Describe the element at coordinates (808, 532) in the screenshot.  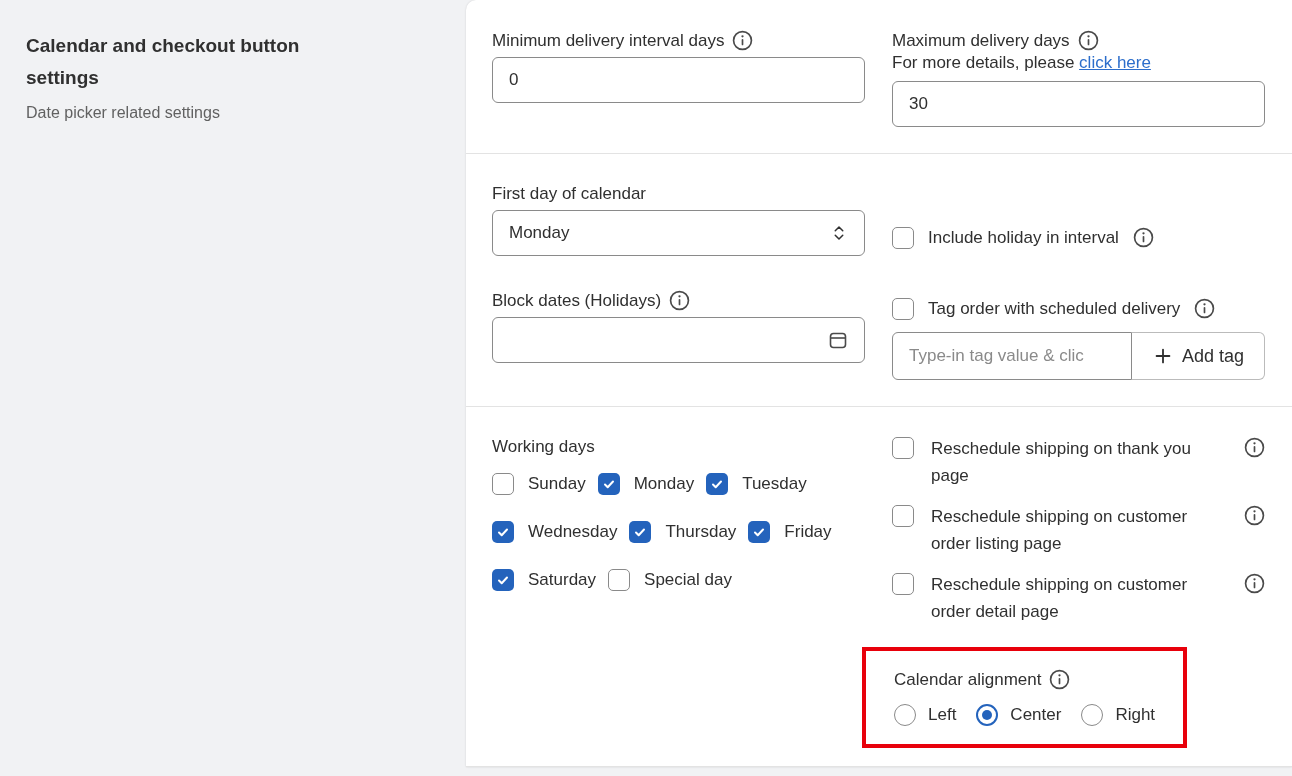
I see `checkbox-label: Friday` at that location.